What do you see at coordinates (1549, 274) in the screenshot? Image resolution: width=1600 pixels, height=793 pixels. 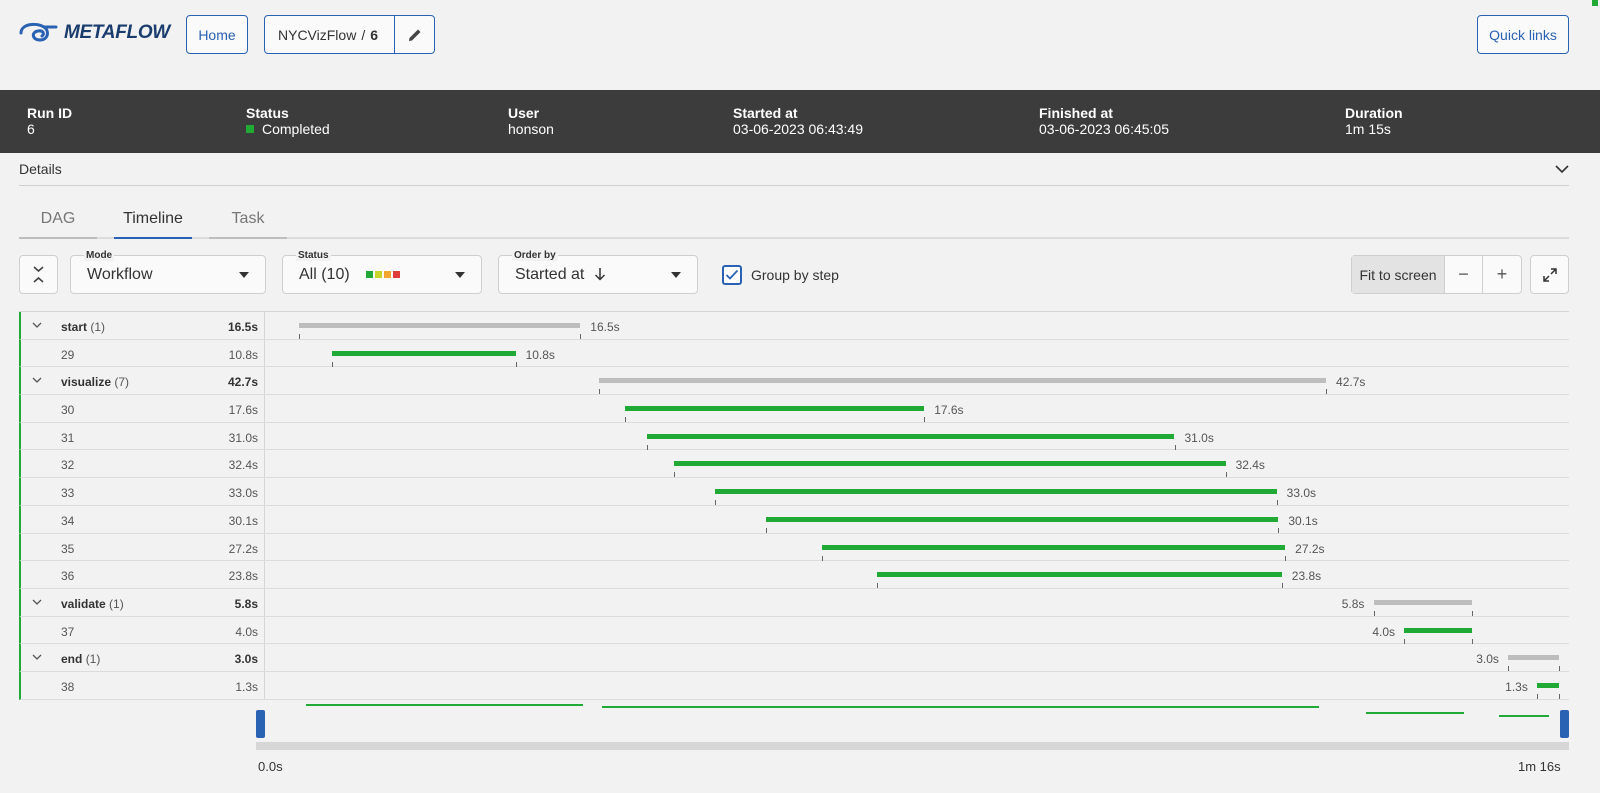 I see `fullscreen-button` at bounding box center [1549, 274].